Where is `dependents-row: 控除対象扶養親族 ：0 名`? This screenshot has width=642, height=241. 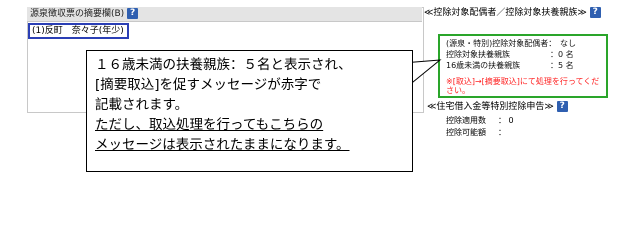
dependents-row: 控除対象扶養親族 ：0 名 is located at coordinates (510, 55).